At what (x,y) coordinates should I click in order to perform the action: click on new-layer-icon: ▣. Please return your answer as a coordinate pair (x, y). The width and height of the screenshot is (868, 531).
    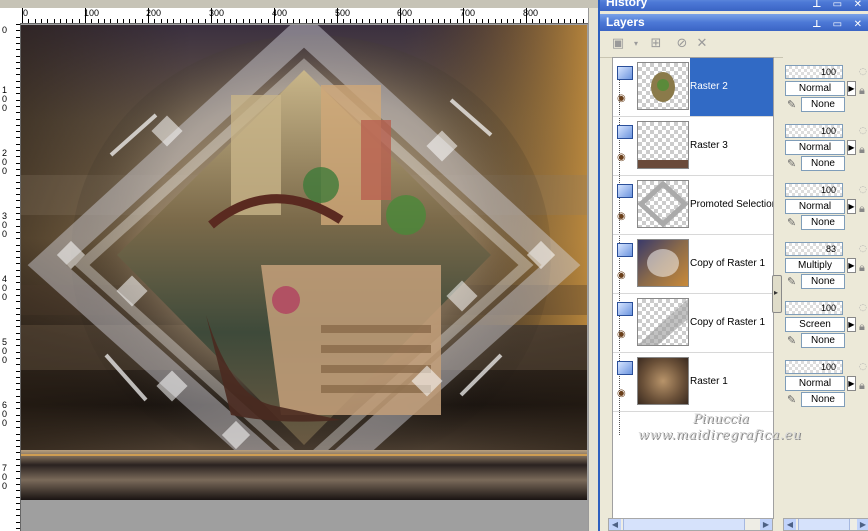
    Looking at the image, I should click on (618, 44).